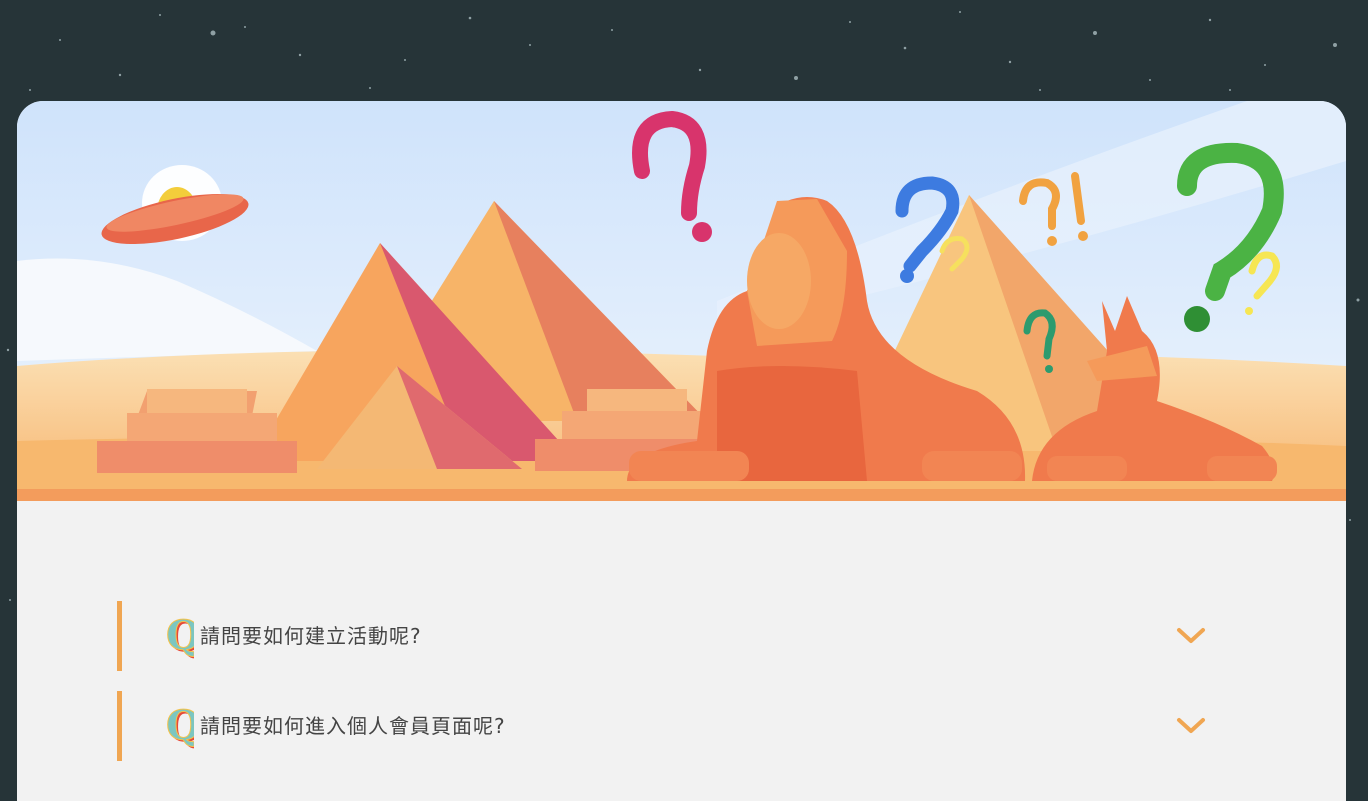 The image size is (1368, 801). Describe the element at coordinates (672, 726) in the screenshot. I see `faq-item: Q Q 請問要如何進入個人會員頁面呢?` at that location.